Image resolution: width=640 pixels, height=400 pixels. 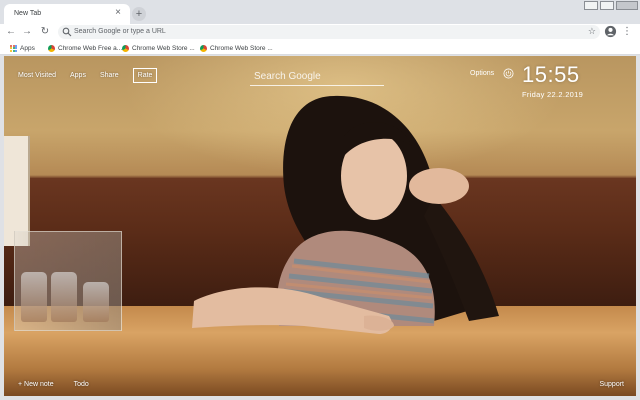 I want to click on maximize-icon, so click(x=607, y=5).